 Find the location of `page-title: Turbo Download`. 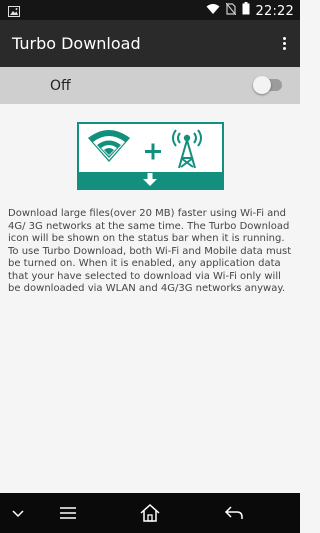

page-title: Turbo Download is located at coordinates (76, 43).